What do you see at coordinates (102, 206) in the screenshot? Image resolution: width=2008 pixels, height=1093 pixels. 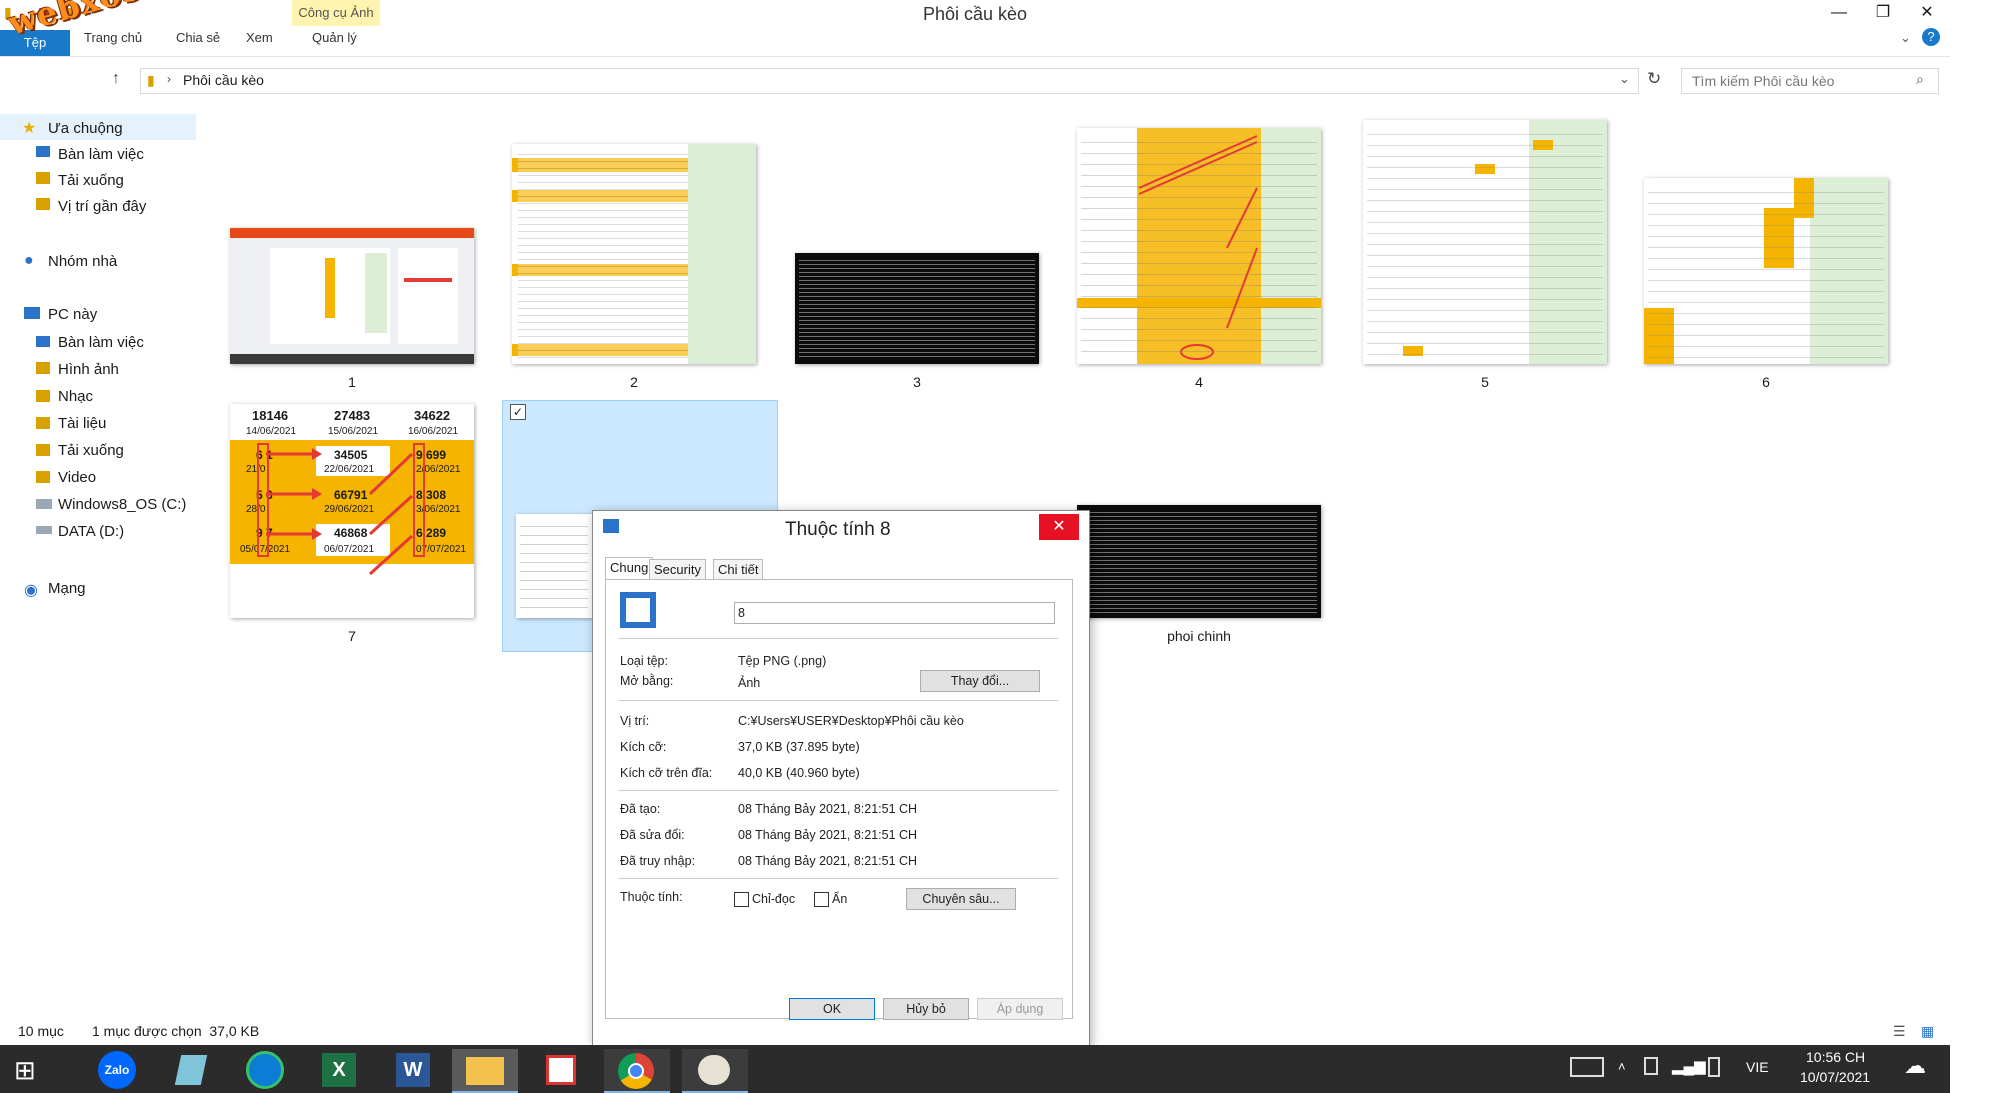 I see `nav-favorites-recent: Vị trí gần đây` at bounding box center [102, 206].